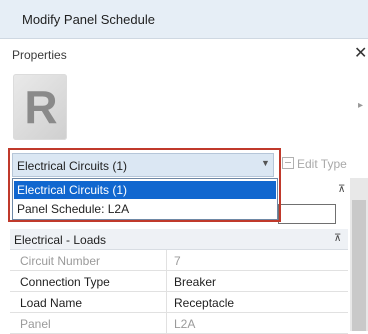  I want to click on type-selector-dropdown: Electrical Circuits (1) ▼, so click(143, 165).